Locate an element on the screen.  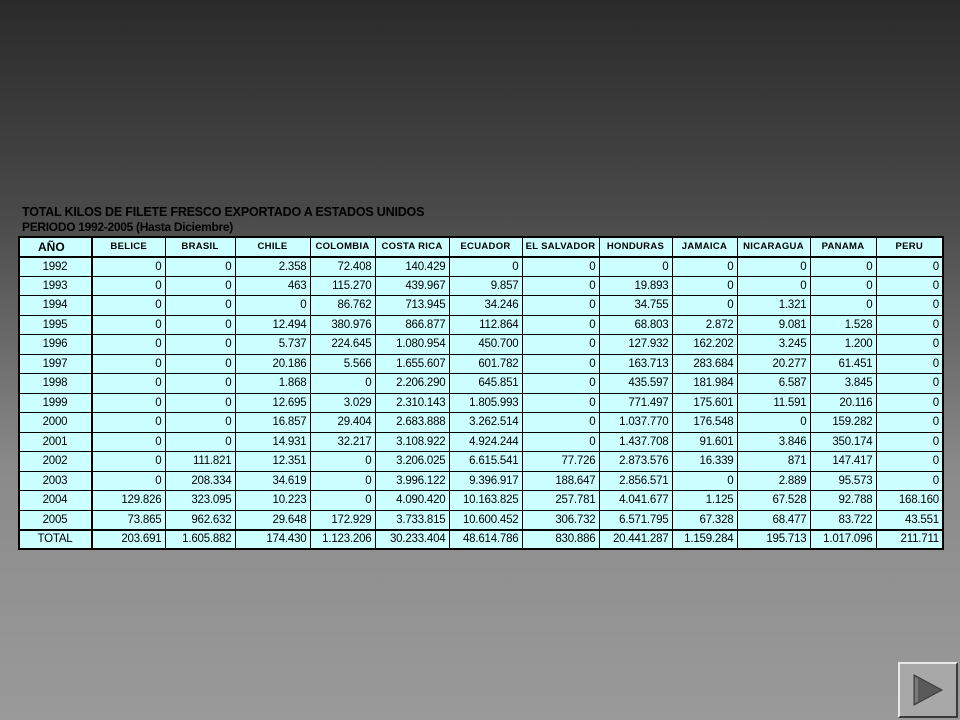
value-cell: 450.700 is located at coordinates (485, 344).